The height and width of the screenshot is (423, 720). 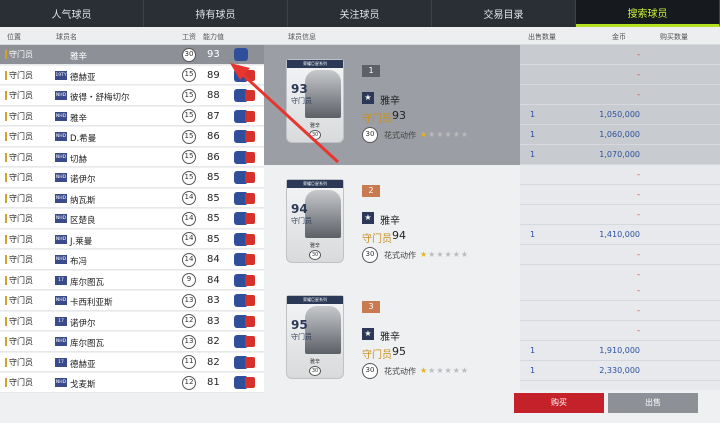 What do you see at coordinates (132, 301) in the screenshot?
I see `player-row: 守门员 NHD 卡西利亚斯 13 83` at bounding box center [132, 301].